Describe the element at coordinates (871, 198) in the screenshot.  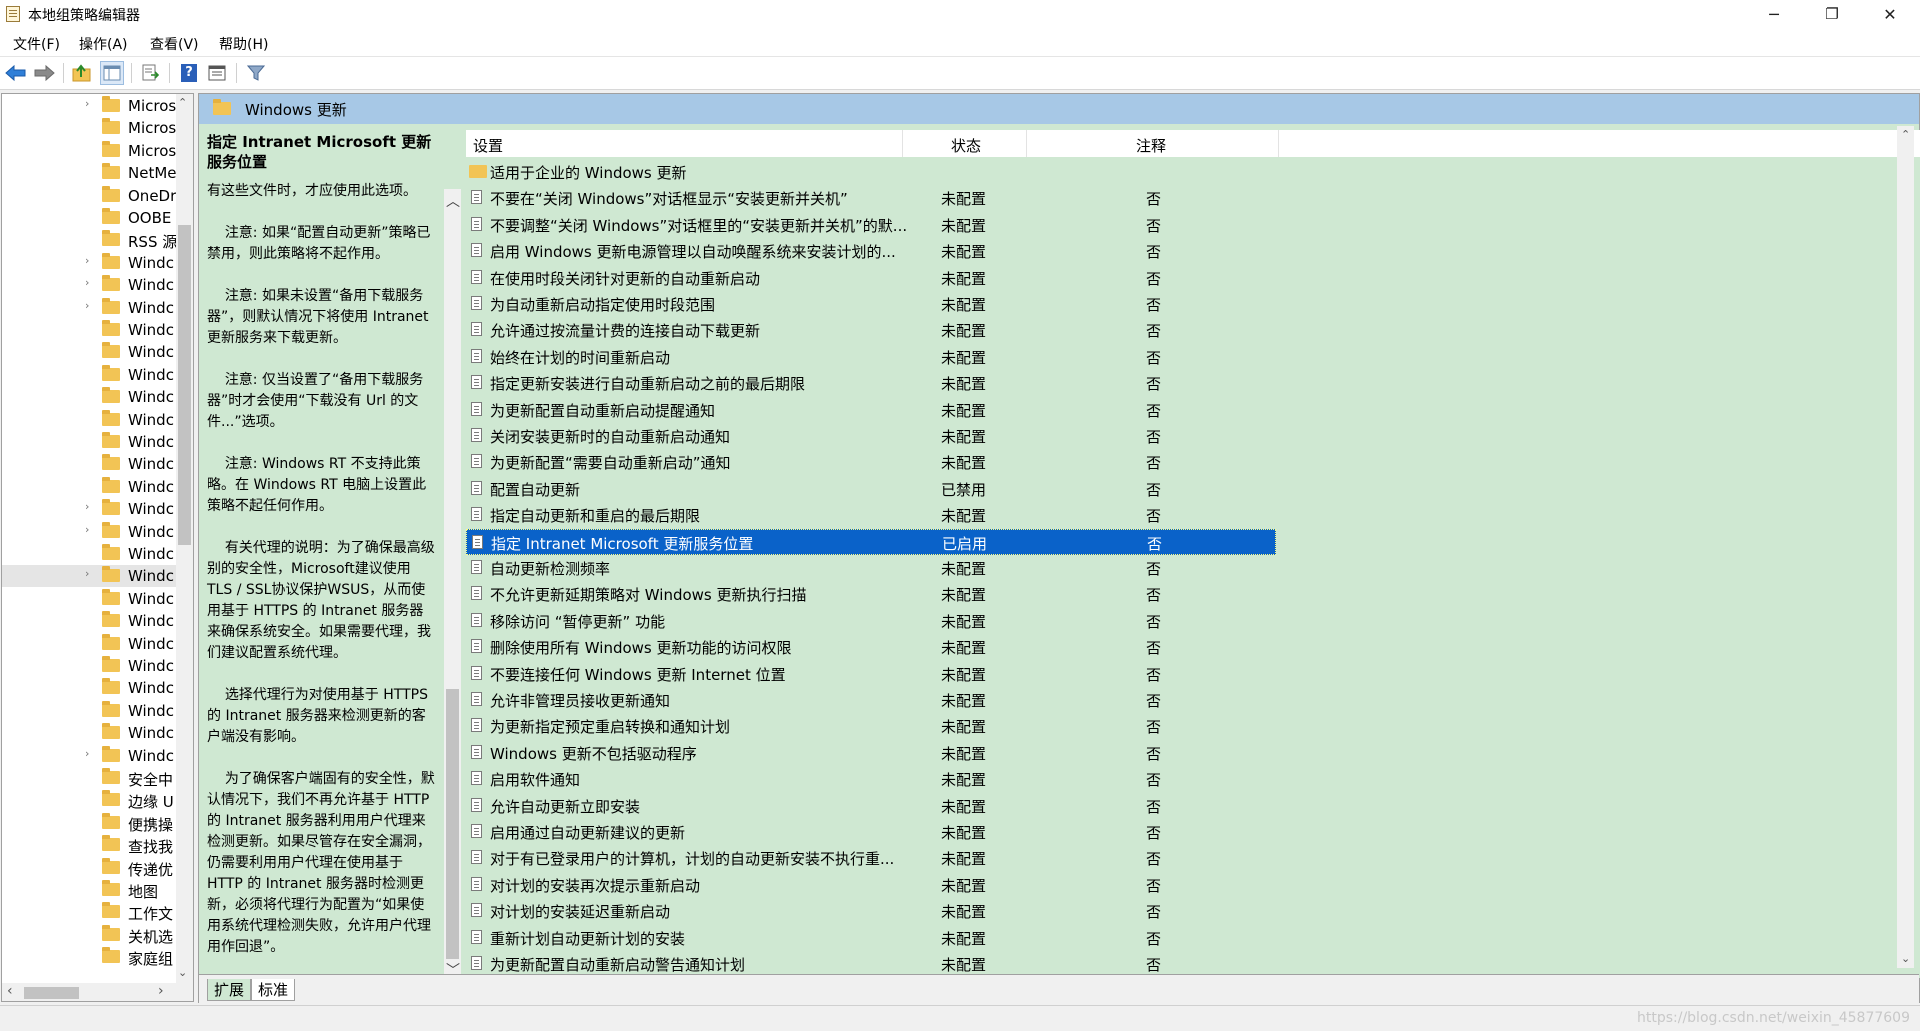
I see `policy-row: 不要在“关闭 Windows”对话框显示“安装更新并关机” 未配置 否` at that location.